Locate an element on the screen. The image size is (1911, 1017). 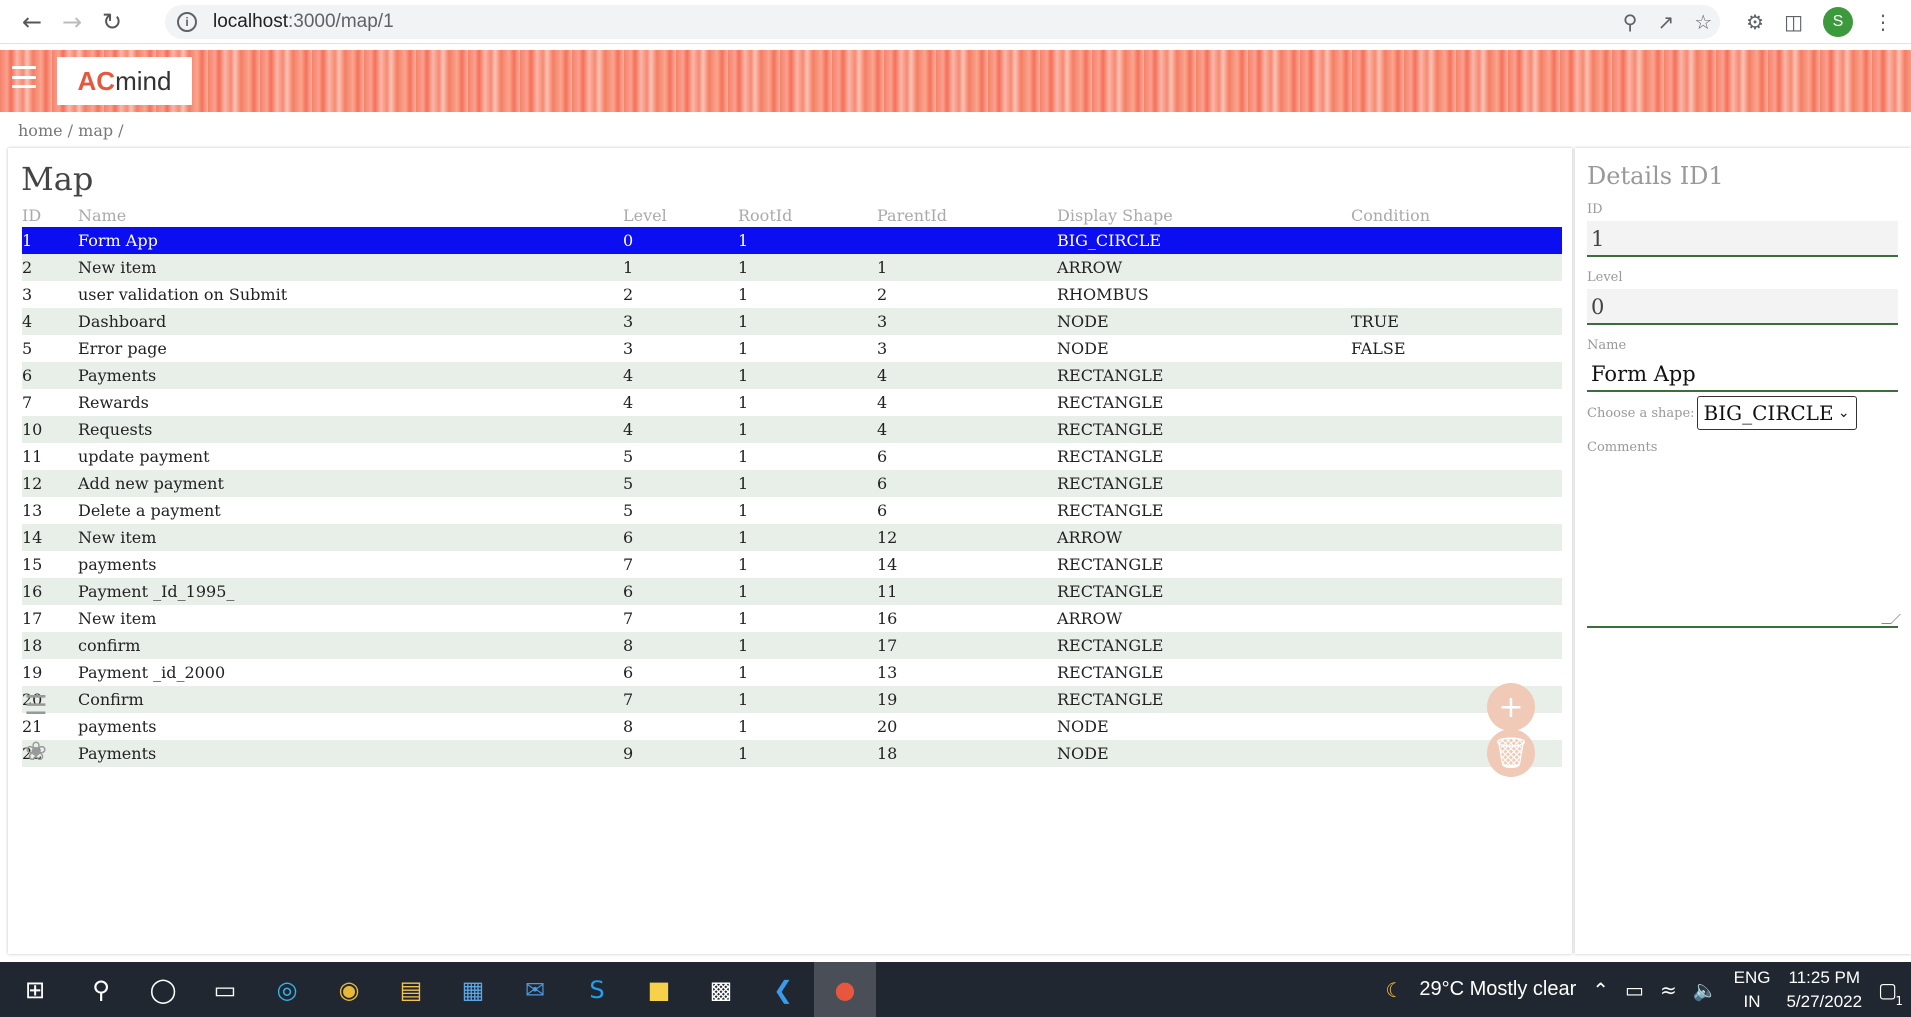
column-header-name: Name is located at coordinates (350, 215).